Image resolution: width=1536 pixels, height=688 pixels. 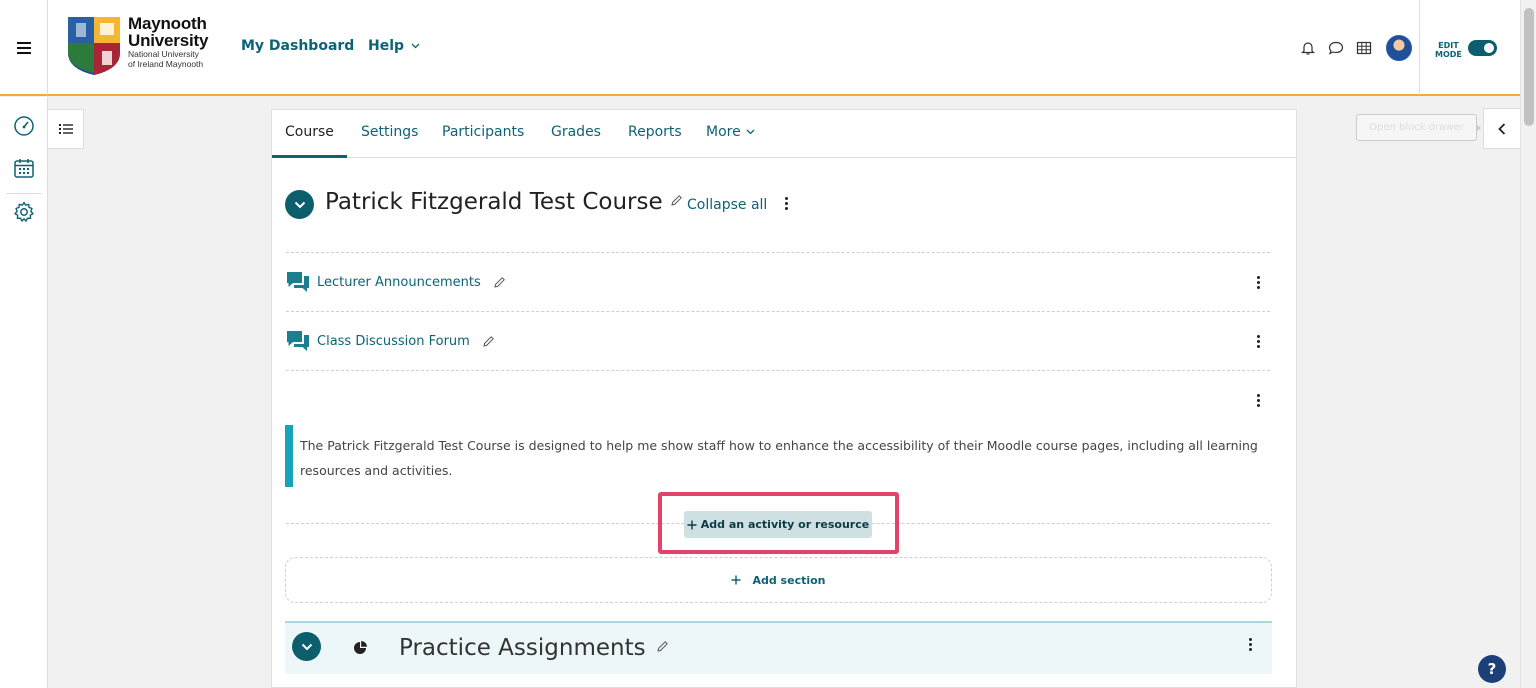 I want to click on add-section-label: Add section, so click(x=789, y=580).